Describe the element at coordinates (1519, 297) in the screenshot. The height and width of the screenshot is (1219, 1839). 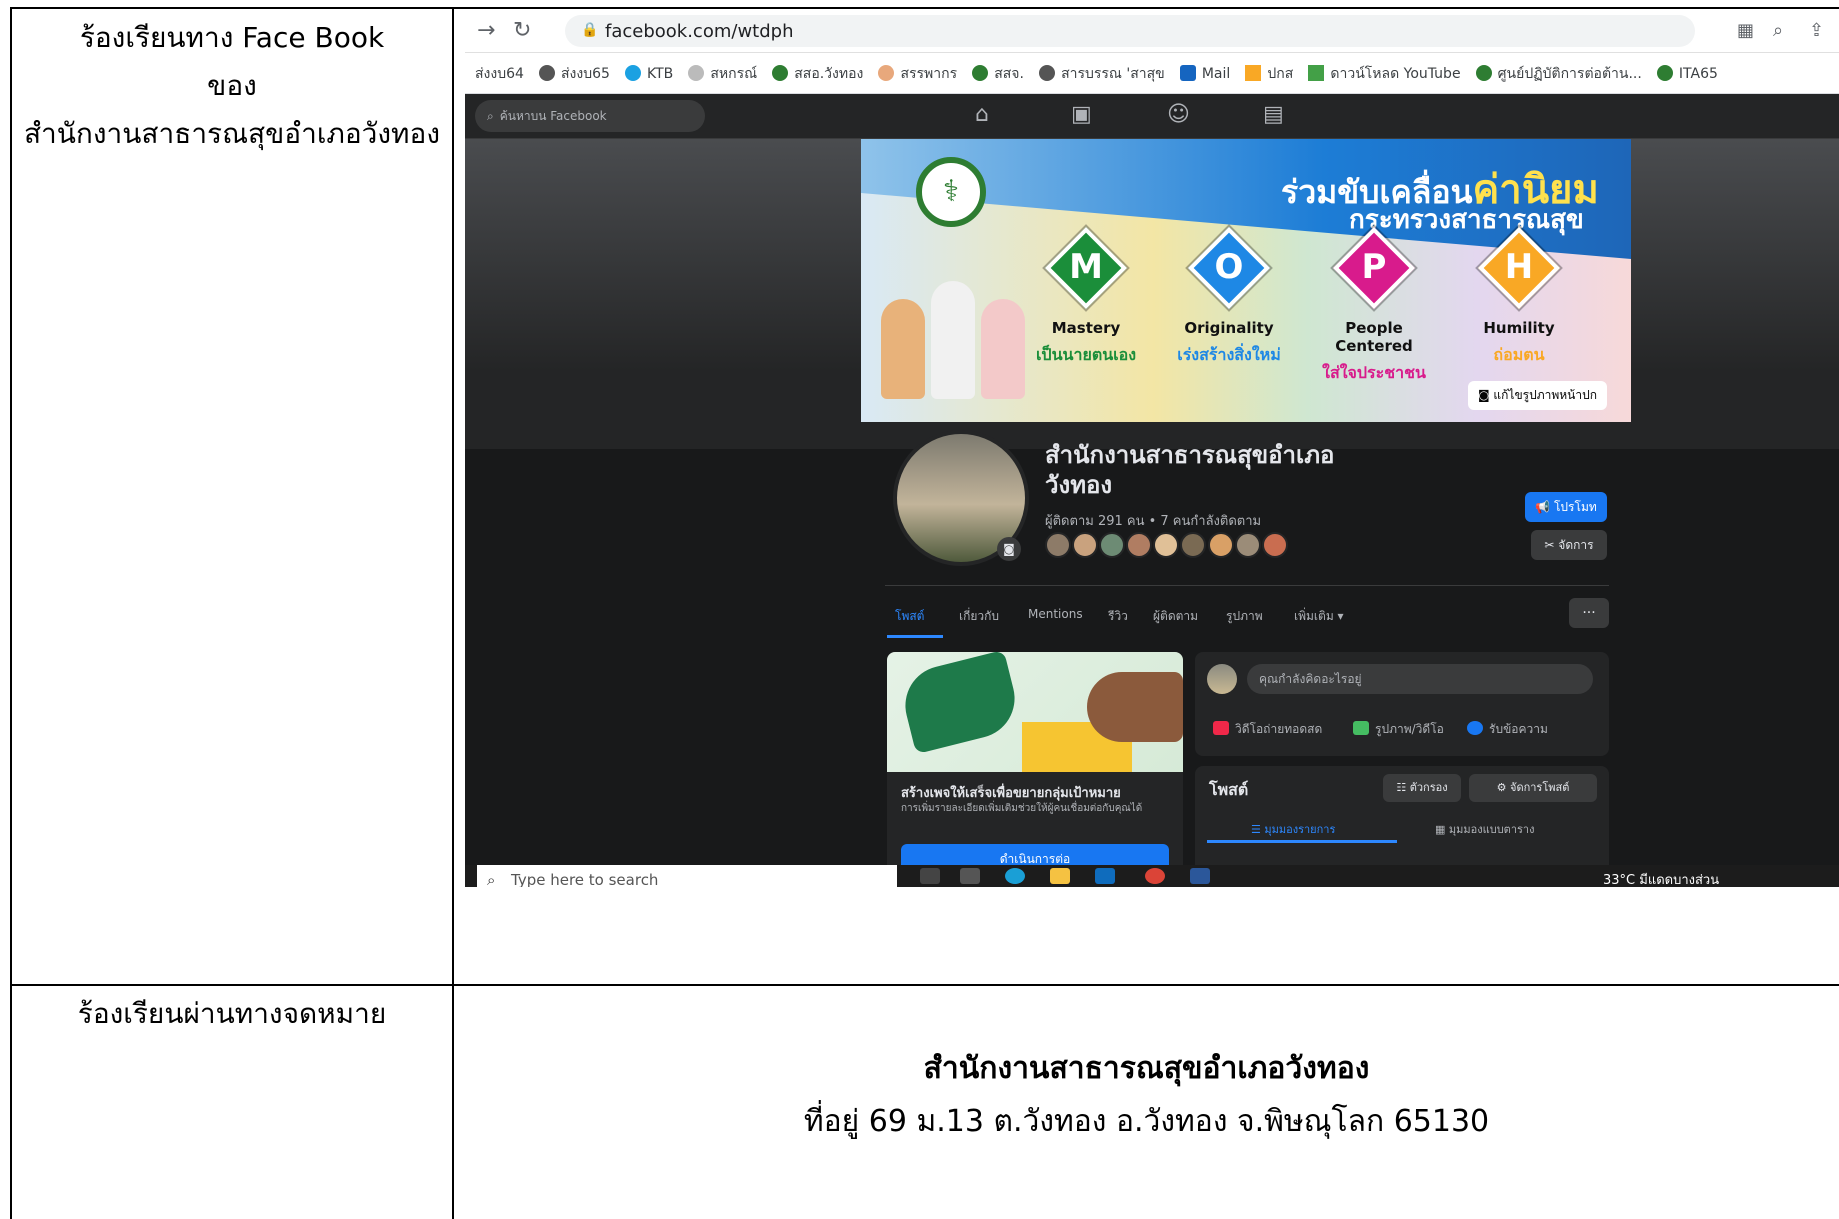
I see `value-humility: H Humility ถ่อมตน` at that location.